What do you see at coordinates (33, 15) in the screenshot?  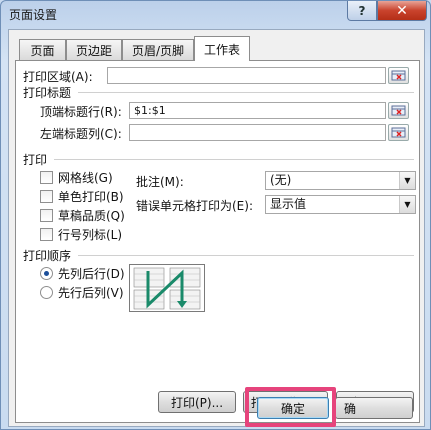 I see `window-title: 页面设置` at bounding box center [33, 15].